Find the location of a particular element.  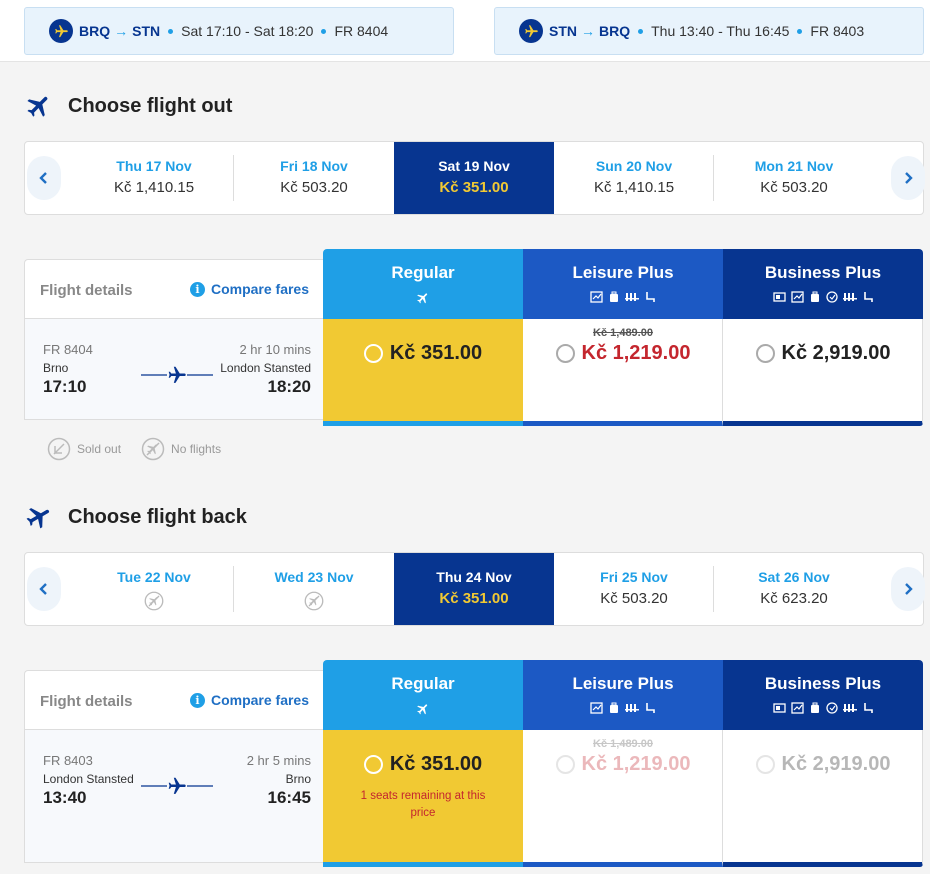

flight-duration: 2 hr 10 mins is located at coordinates (275, 349).